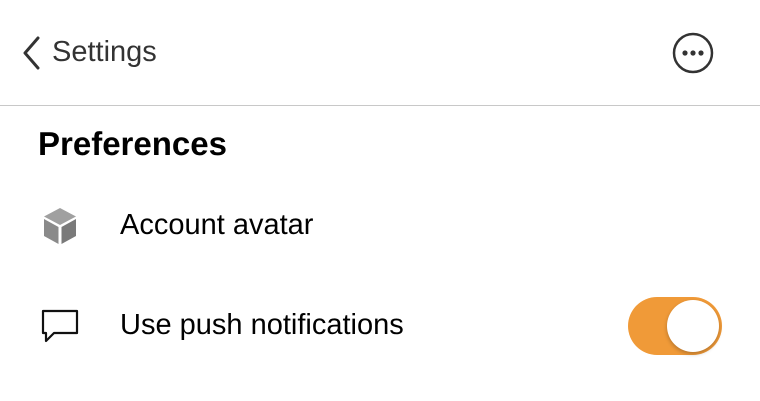 This screenshot has height=401, width=760. What do you see at coordinates (60, 225) in the screenshot?
I see `cube-icon` at bounding box center [60, 225].